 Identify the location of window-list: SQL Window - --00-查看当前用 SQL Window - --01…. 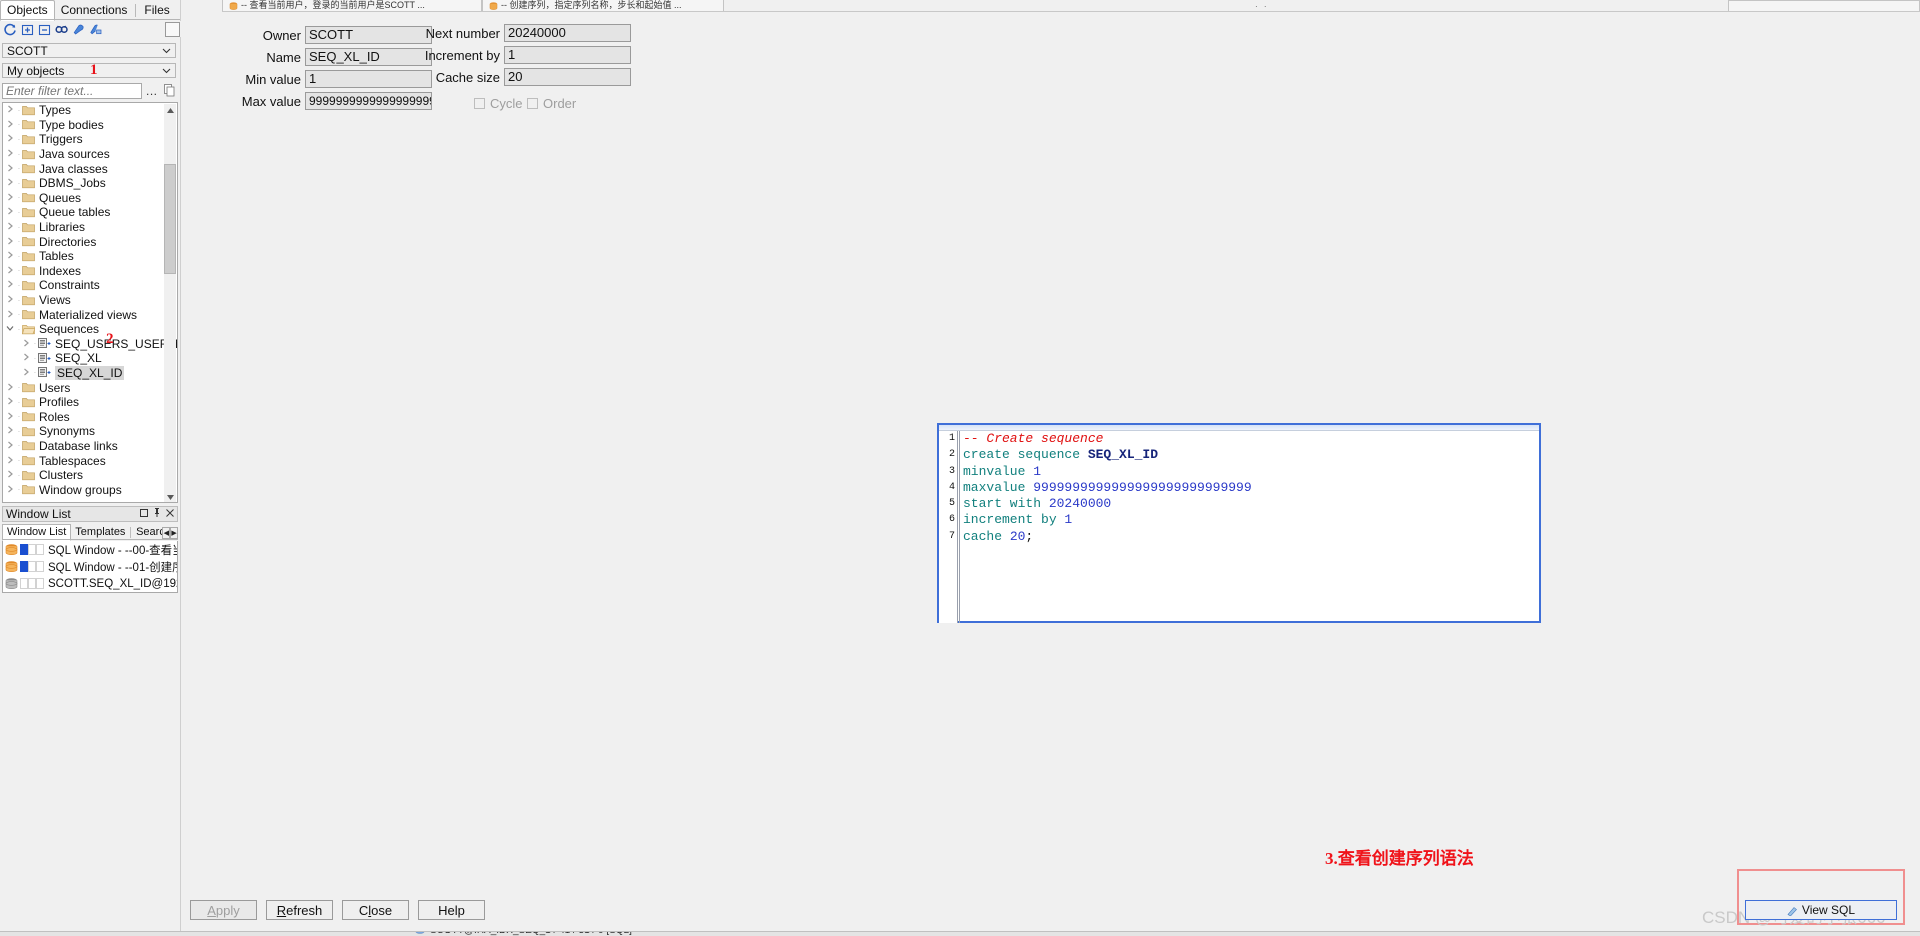
(90, 567).